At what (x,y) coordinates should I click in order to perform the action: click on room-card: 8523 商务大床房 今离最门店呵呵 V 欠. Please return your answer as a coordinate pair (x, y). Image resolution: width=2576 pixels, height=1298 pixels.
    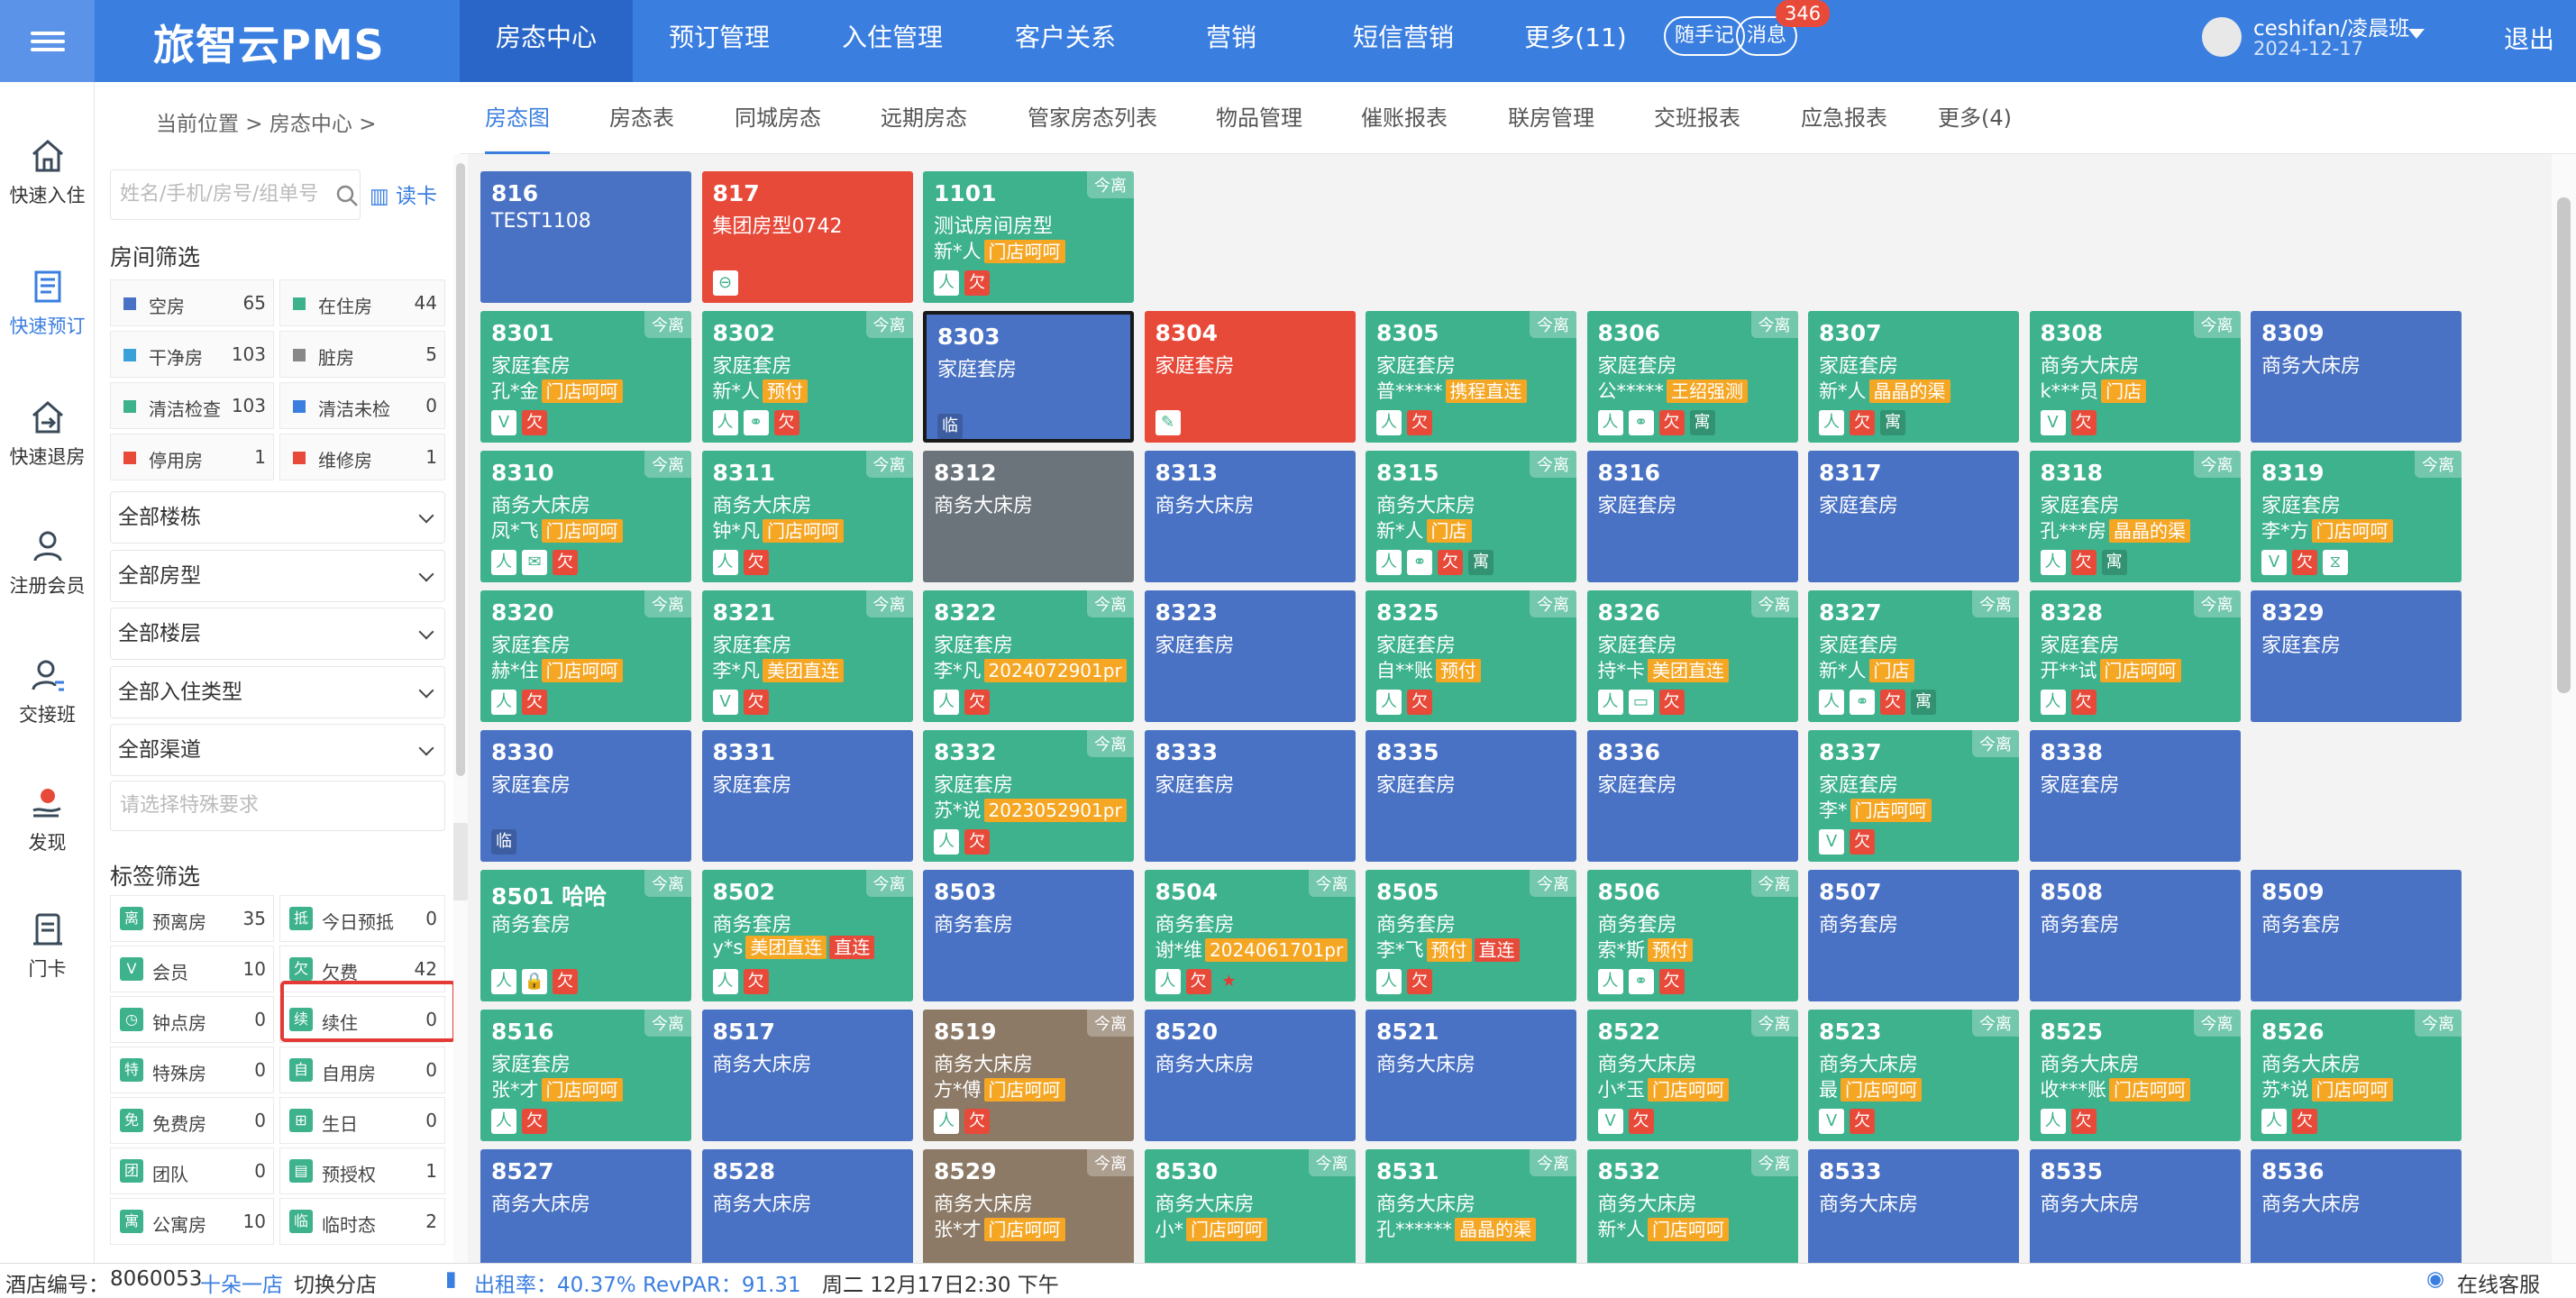
    Looking at the image, I should click on (1914, 1075).